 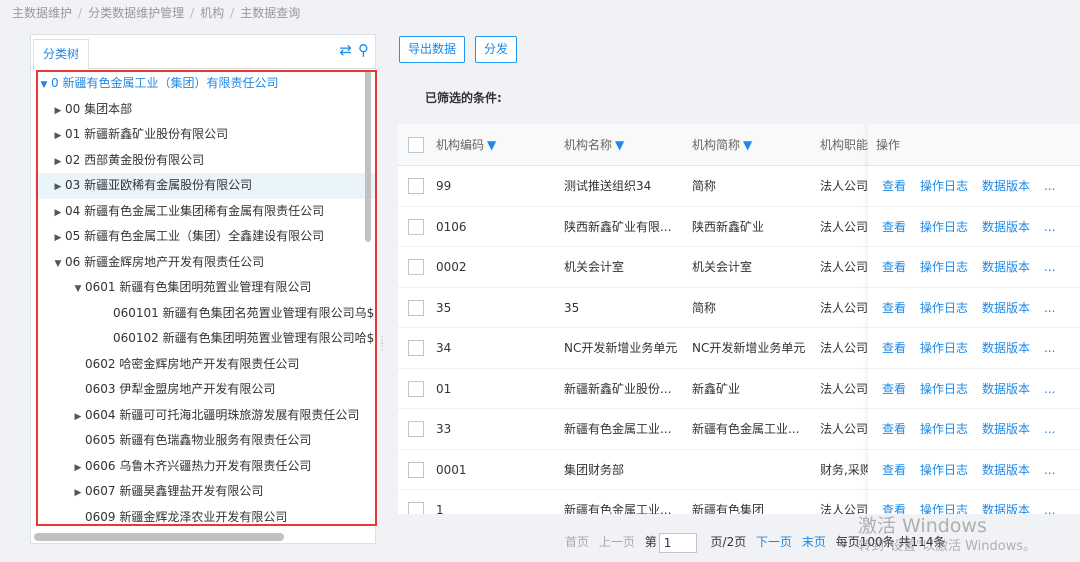 What do you see at coordinates (206, 84) in the screenshot?
I see `tree-node: ▼ 0 新疆有色金属工业（集团）有限责任公司` at bounding box center [206, 84].